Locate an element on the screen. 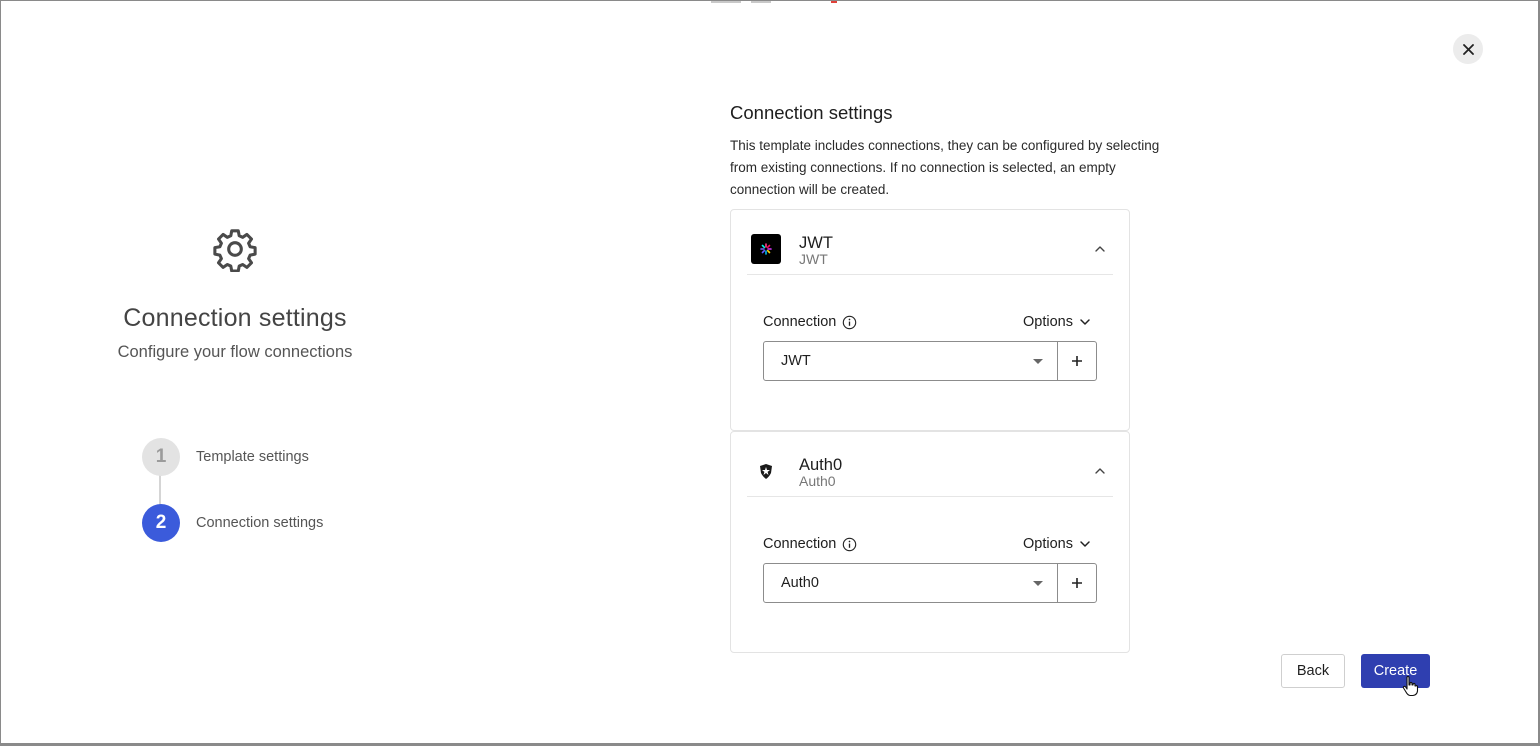 The image size is (1540, 746). step-connector is located at coordinates (160, 490).